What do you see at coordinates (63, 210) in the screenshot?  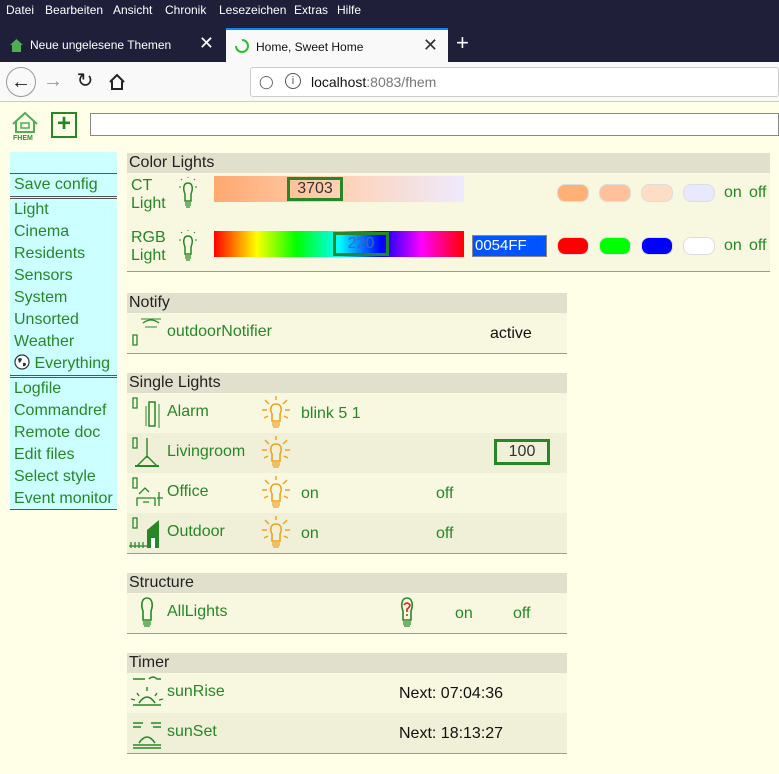 I see `menu-room-light: Light` at bounding box center [63, 210].